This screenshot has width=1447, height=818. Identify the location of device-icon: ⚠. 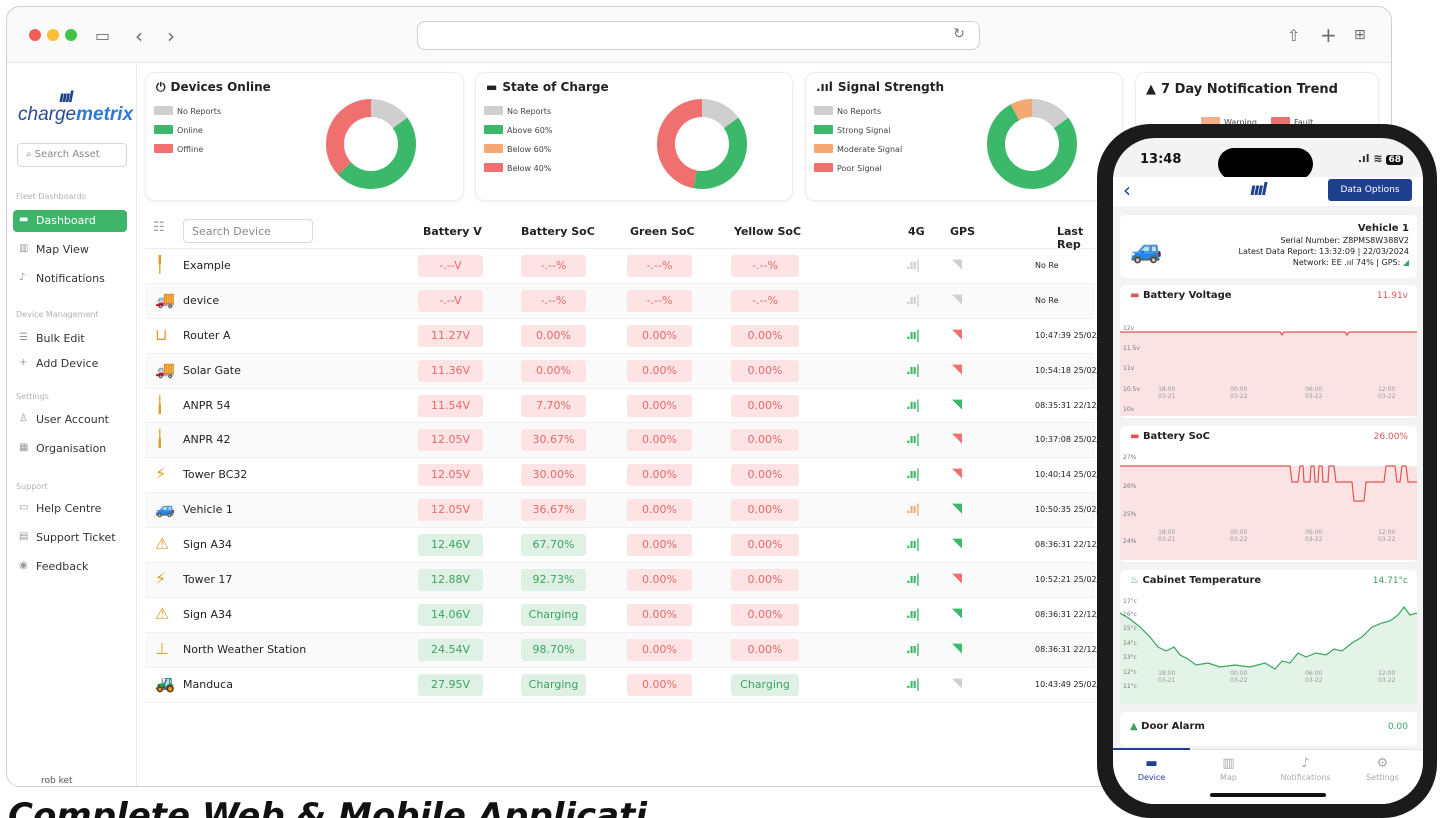
(162, 544).